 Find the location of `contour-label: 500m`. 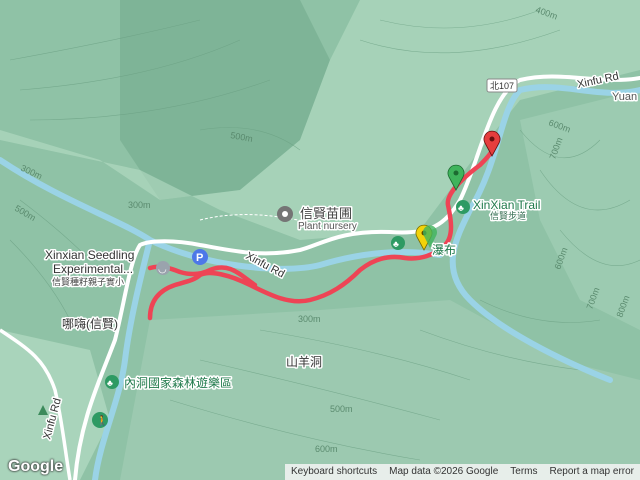

contour-label: 500m is located at coordinates (341, 409).